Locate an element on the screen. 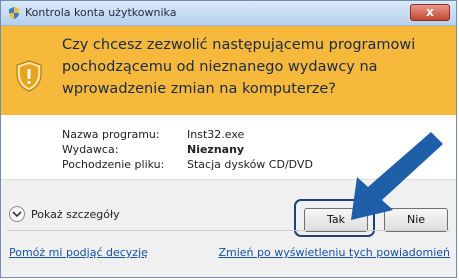 The width and height of the screenshot is (459, 280). detail-label: Pochodzenie pliku: is located at coordinates (113, 164).